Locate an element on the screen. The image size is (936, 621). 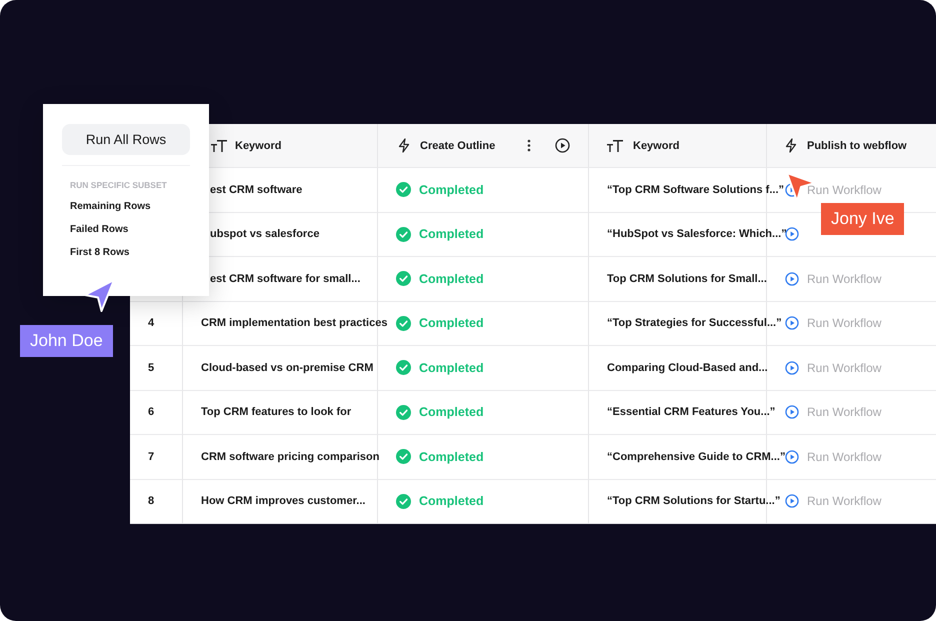
row-number: 5 is located at coordinates (151, 368).